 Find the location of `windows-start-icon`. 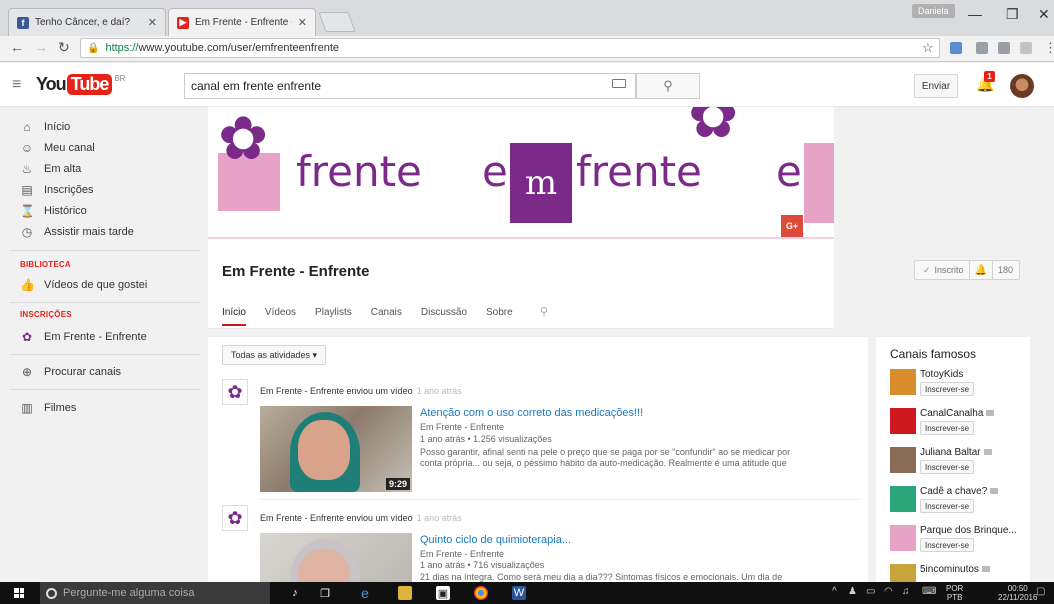

windows-start-icon is located at coordinates (19, 593).